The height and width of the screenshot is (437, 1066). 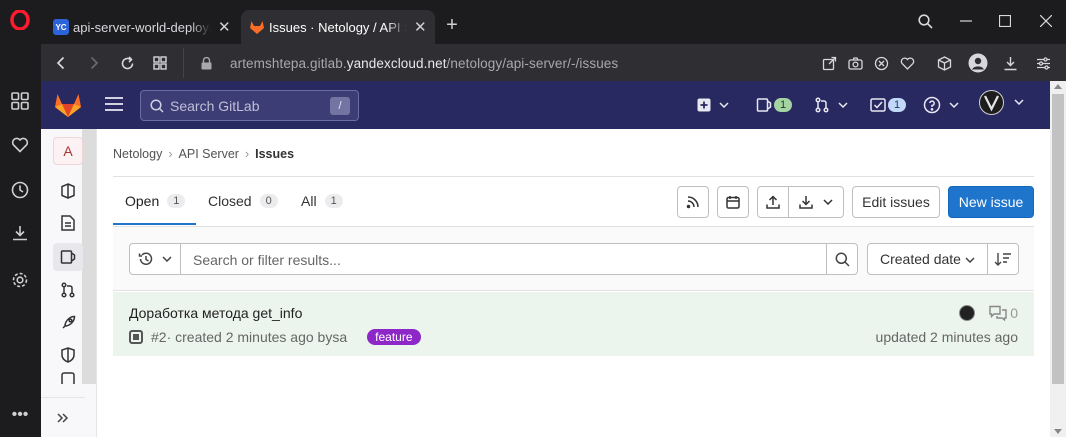 I want to click on reload-icon, so click(x=127, y=63).